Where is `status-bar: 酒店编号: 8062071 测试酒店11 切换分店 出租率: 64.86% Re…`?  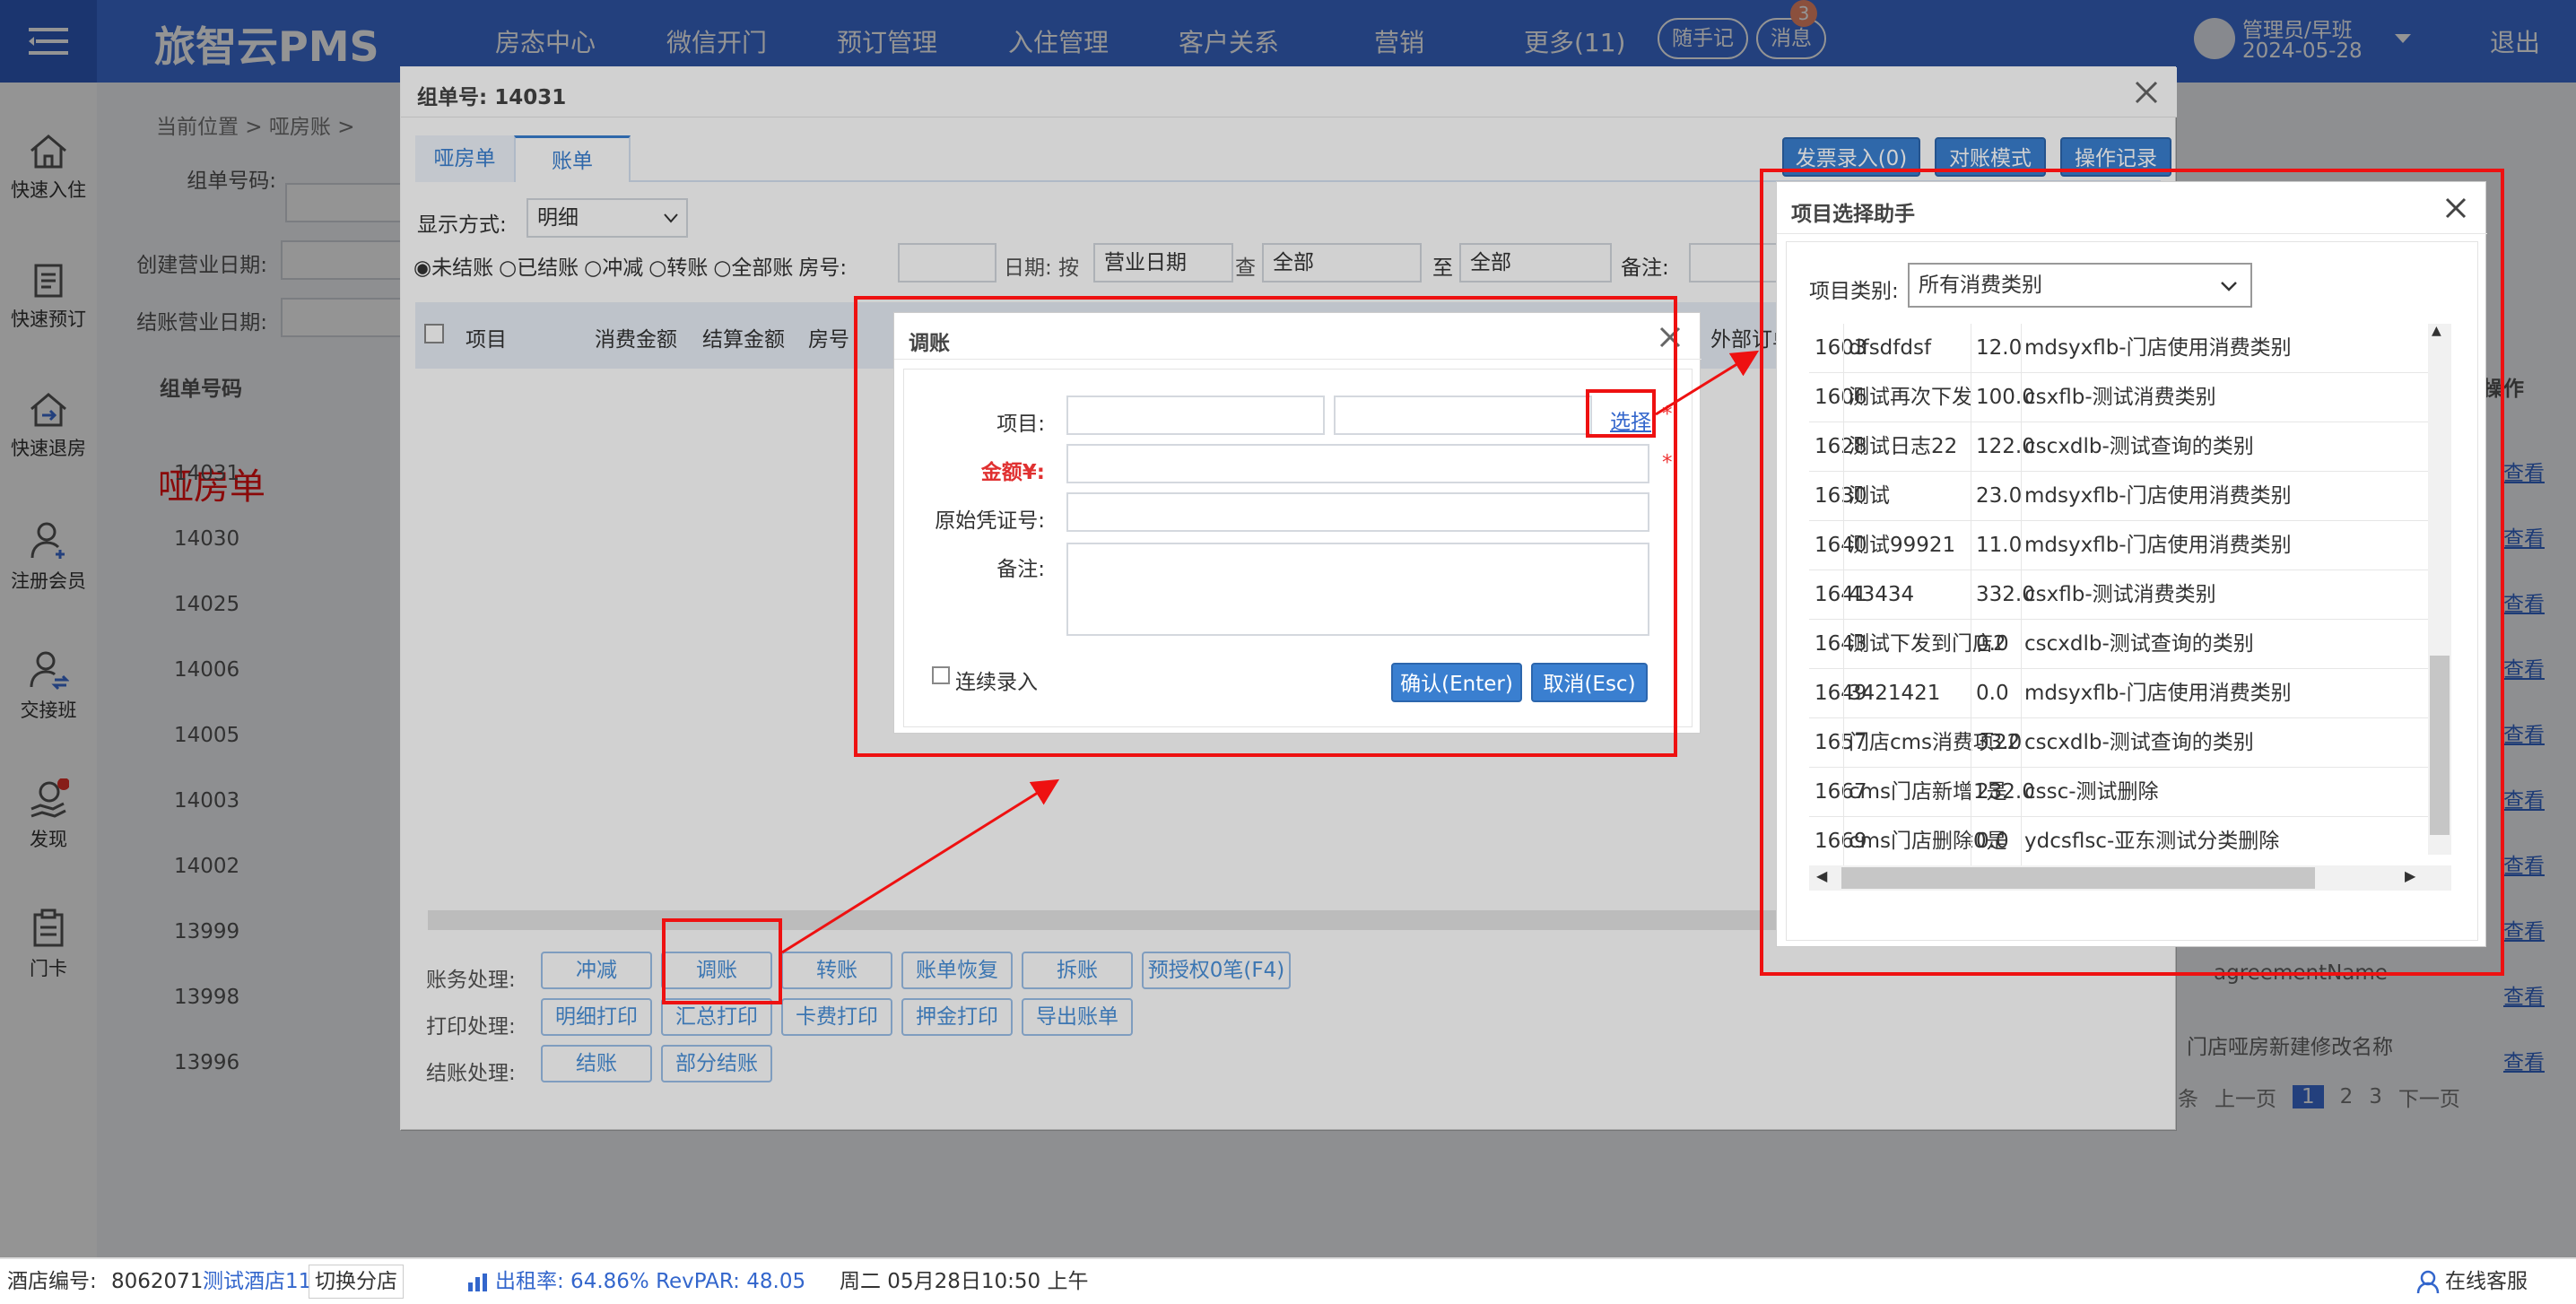 status-bar: 酒店编号: 8062071 测试酒店11 切换分店 出租率: 64.86% Re… is located at coordinates (1288, 1280).